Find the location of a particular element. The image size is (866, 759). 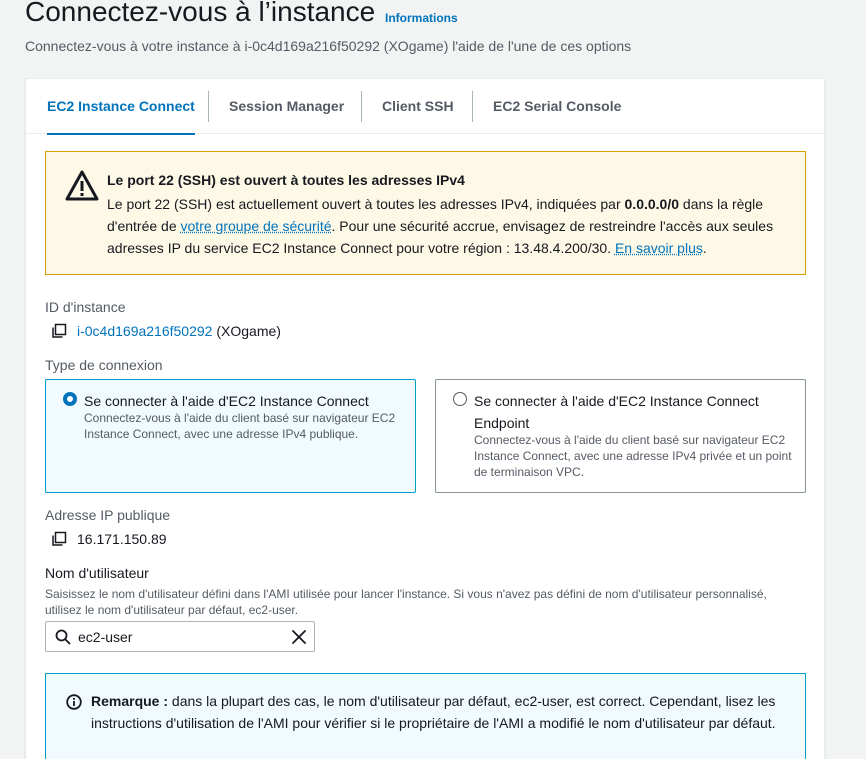

tab-session-manager: Session Manager is located at coordinates (286, 106).